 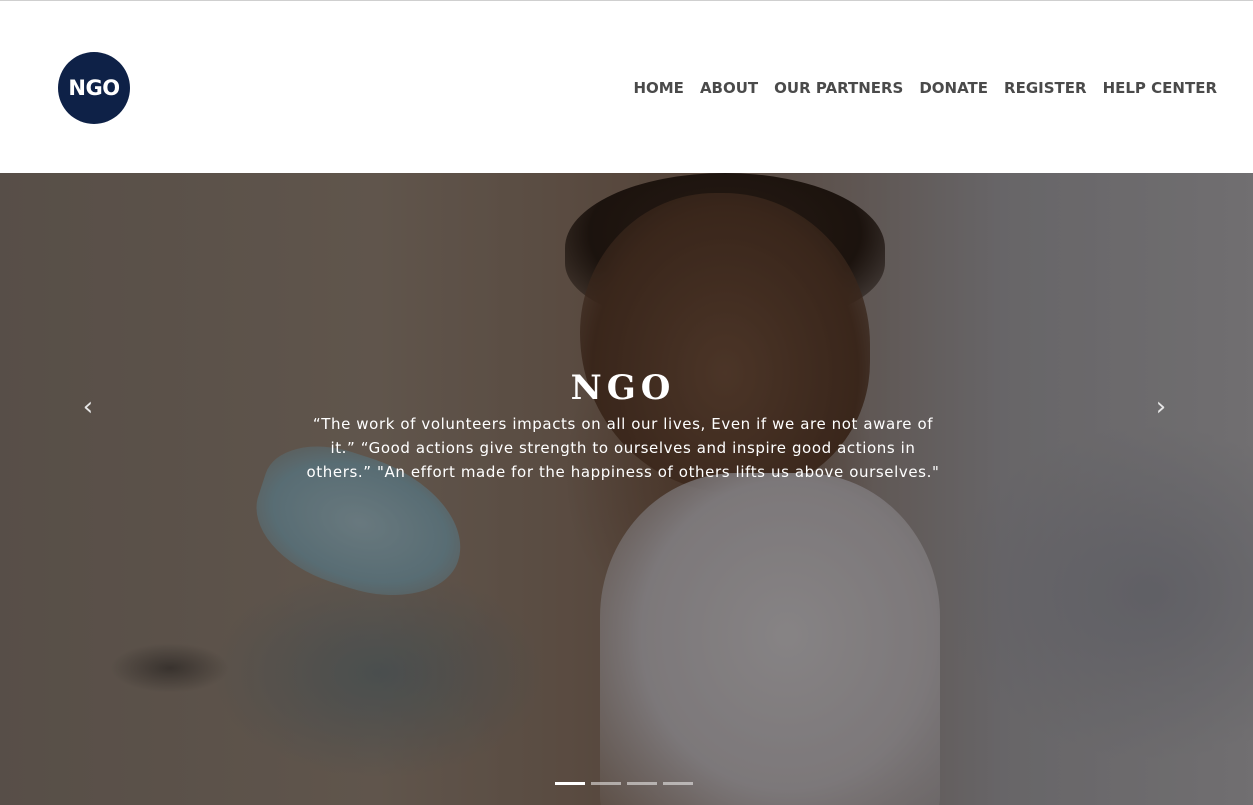 What do you see at coordinates (953, 88) in the screenshot?
I see `nav-donate: DONATE` at bounding box center [953, 88].